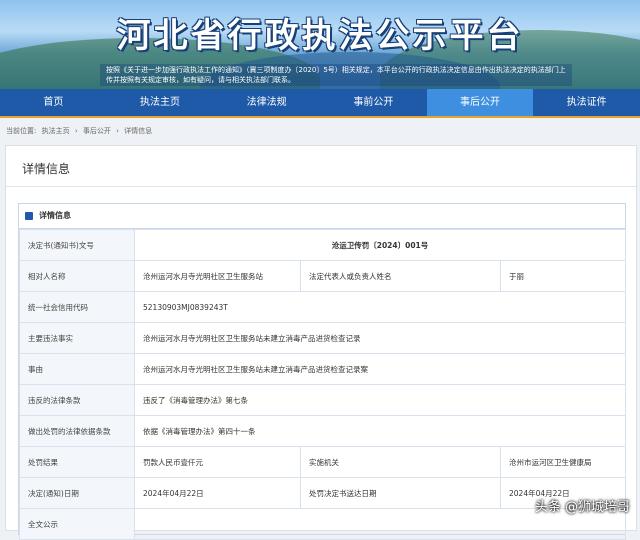  Describe the element at coordinates (320, 36) in the screenshot. I see `site-title: 河北省行政执法公示平台` at that location.